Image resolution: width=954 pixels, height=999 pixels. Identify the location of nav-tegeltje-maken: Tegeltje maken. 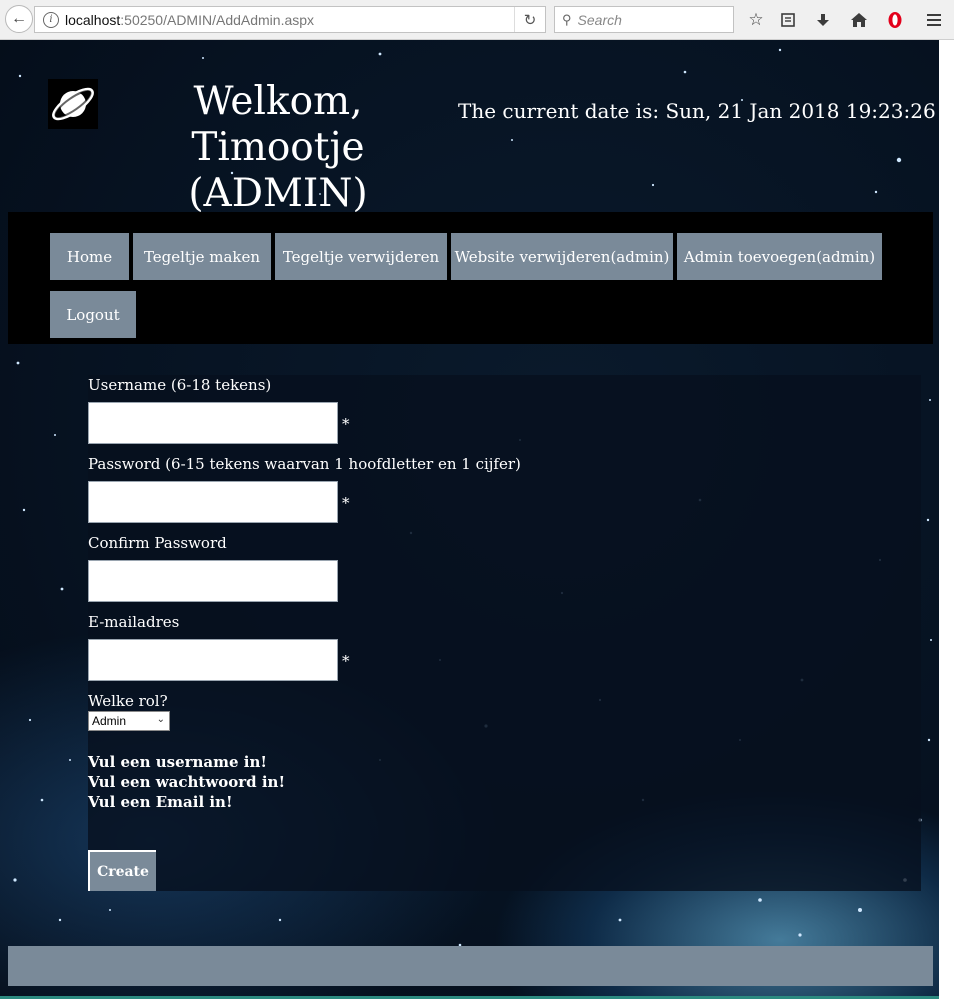
(202, 256).